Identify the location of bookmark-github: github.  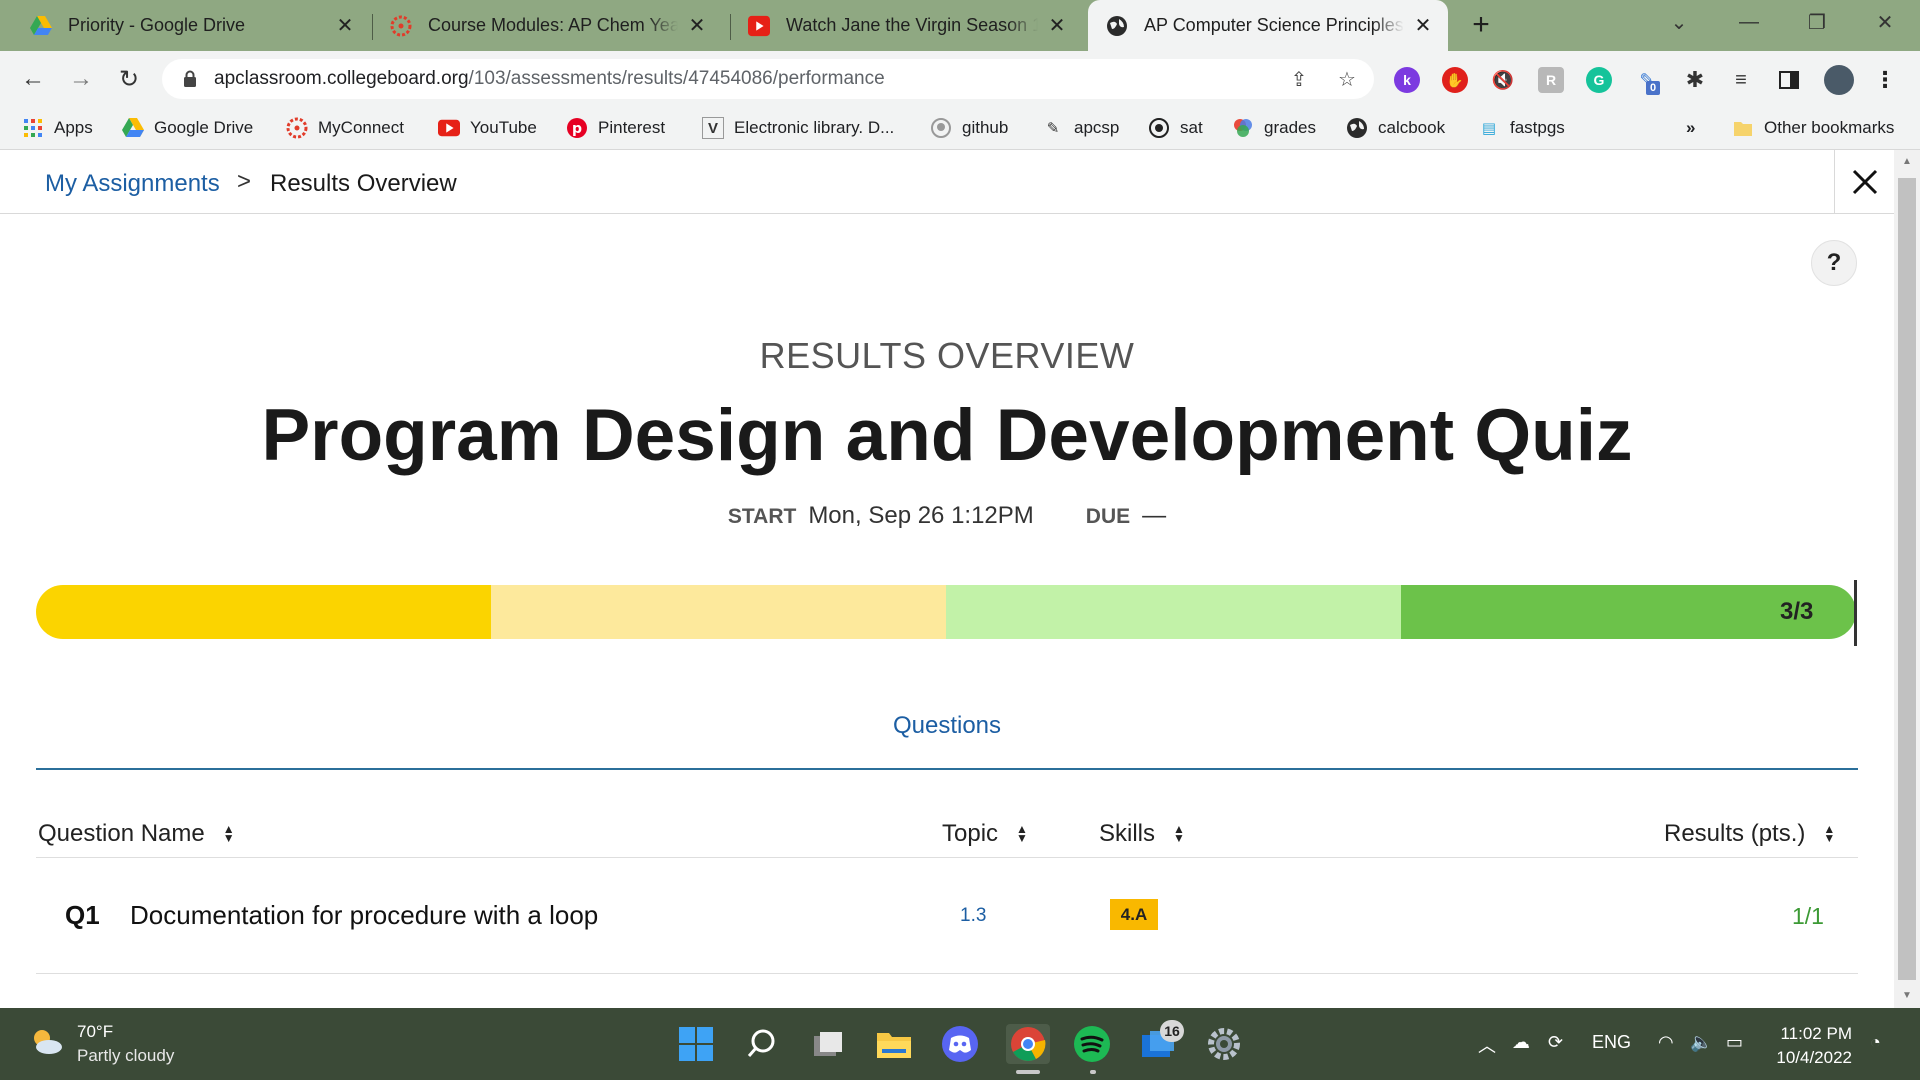
(969, 128).